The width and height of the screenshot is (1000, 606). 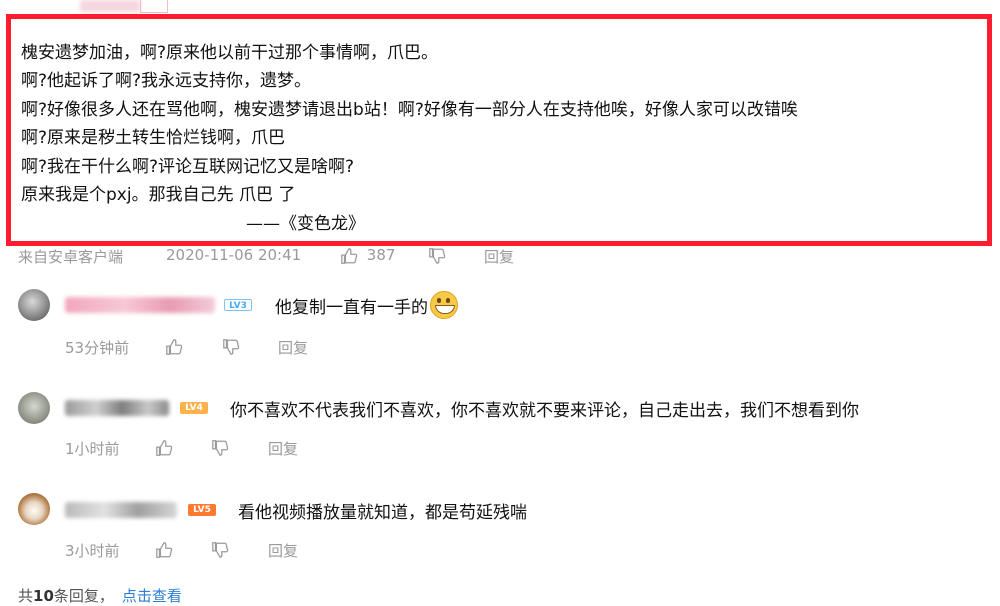 What do you see at coordinates (154, 6) in the screenshot?
I see `level-badge` at bounding box center [154, 6].